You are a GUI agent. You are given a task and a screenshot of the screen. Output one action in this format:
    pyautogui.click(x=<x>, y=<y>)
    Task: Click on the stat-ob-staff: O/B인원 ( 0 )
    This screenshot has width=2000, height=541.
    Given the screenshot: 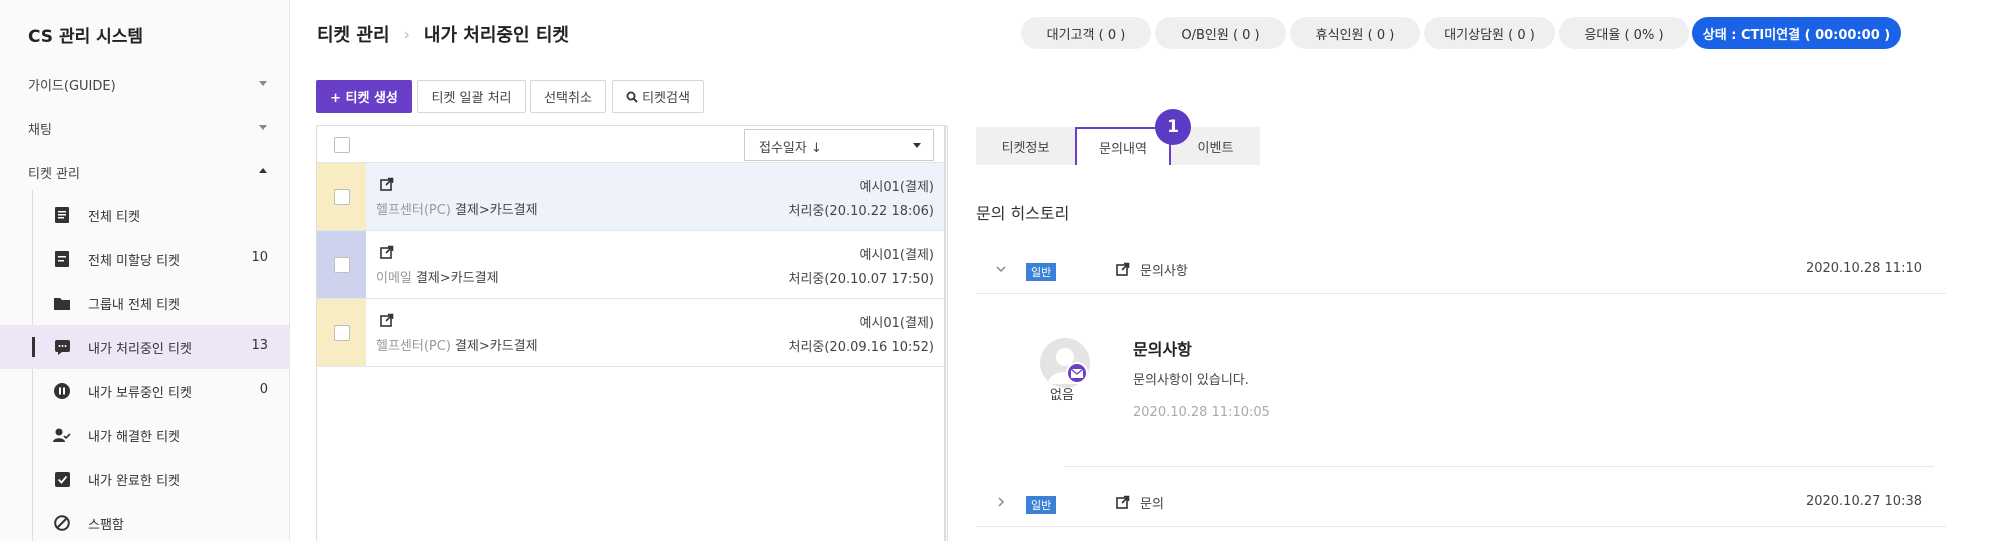 What is the action you would take?
    pyautogui.click(x=1220, y=33)
    